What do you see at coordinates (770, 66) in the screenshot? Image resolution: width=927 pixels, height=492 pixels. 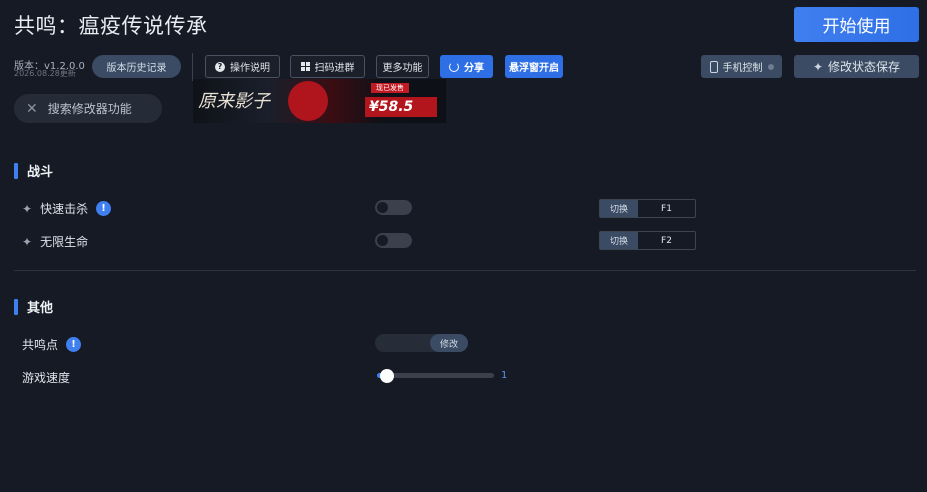 I see `status-dot-icon` at bounding box center [770, 66].